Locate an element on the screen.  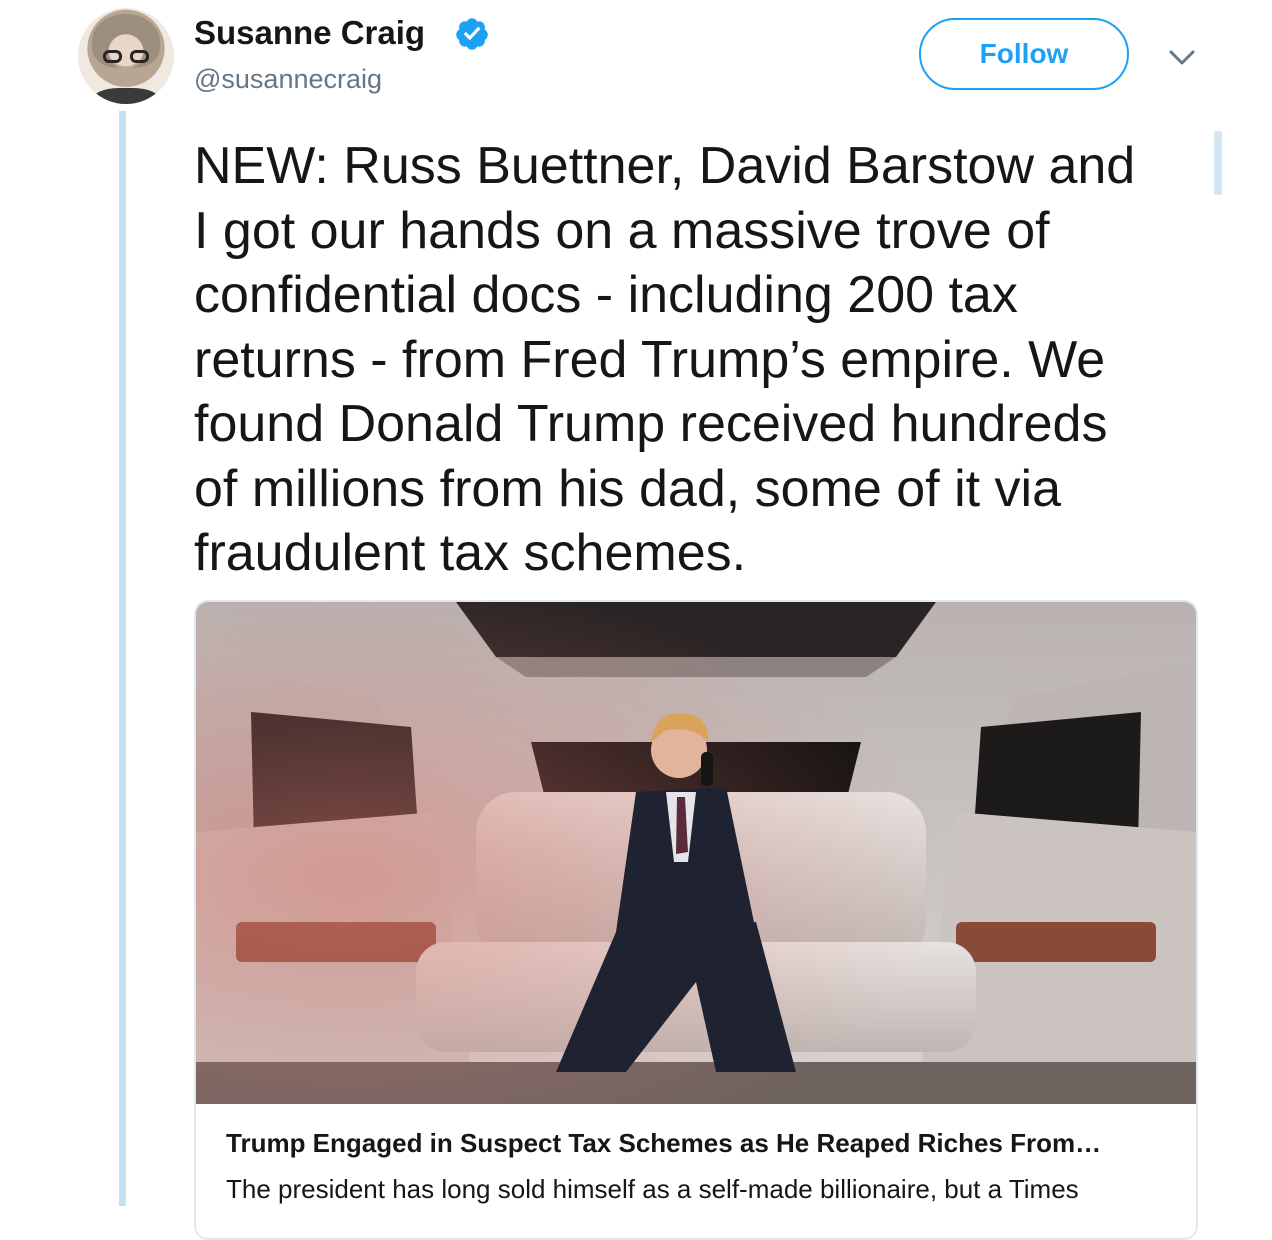
glasses-detail is located at coordinates (126, 57).